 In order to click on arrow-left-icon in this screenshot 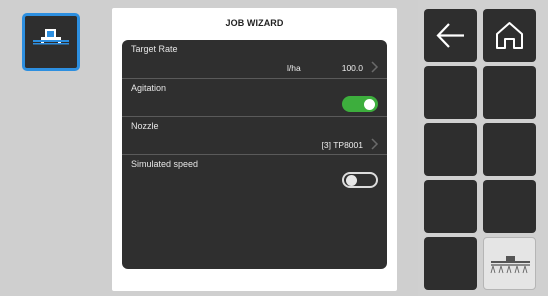, I will do `click(450, 35)`.